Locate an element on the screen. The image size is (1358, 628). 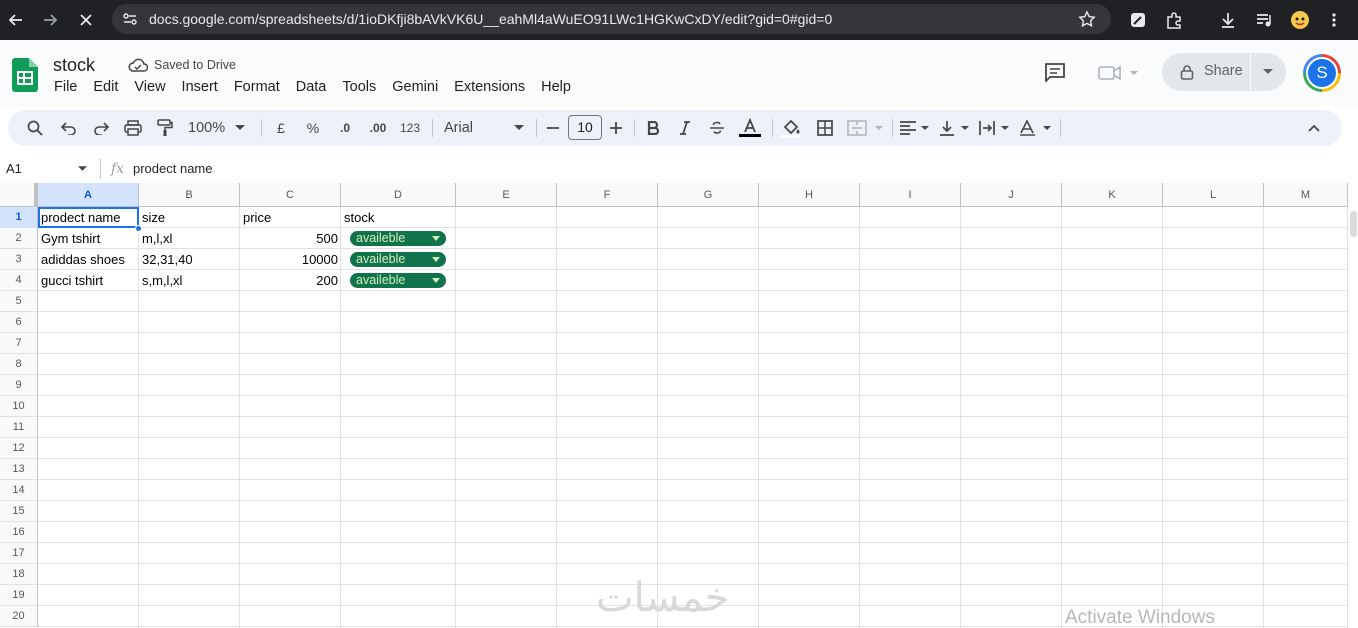
row-header: 18 is located at coordinates (19, 574).